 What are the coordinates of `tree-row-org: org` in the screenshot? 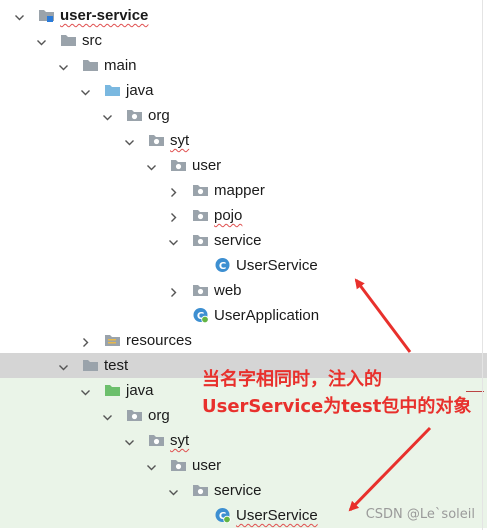 It's located at (243, 115).